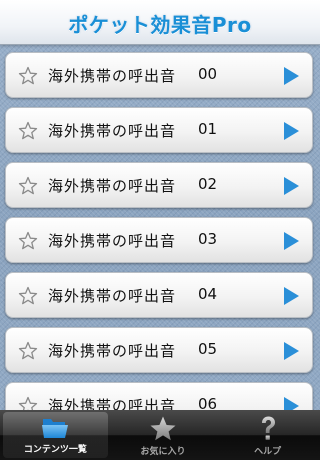 The height and width of the screenshot is (460, 320). Describe the element at coordinates (163, 452) in the screenshot. I see `tab-label: お気に入り` at that location.